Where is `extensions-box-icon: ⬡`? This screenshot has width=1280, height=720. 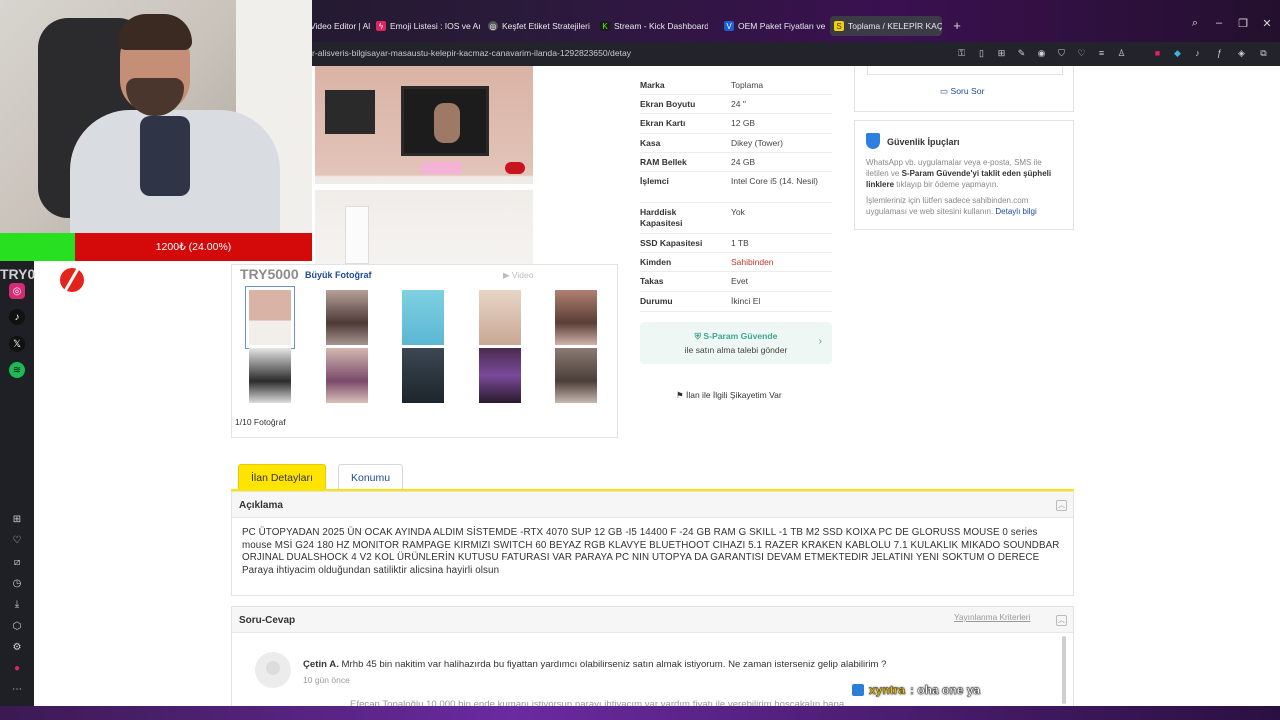
extensions-box-icon: ⬡ is located at coordinates (17, 626).